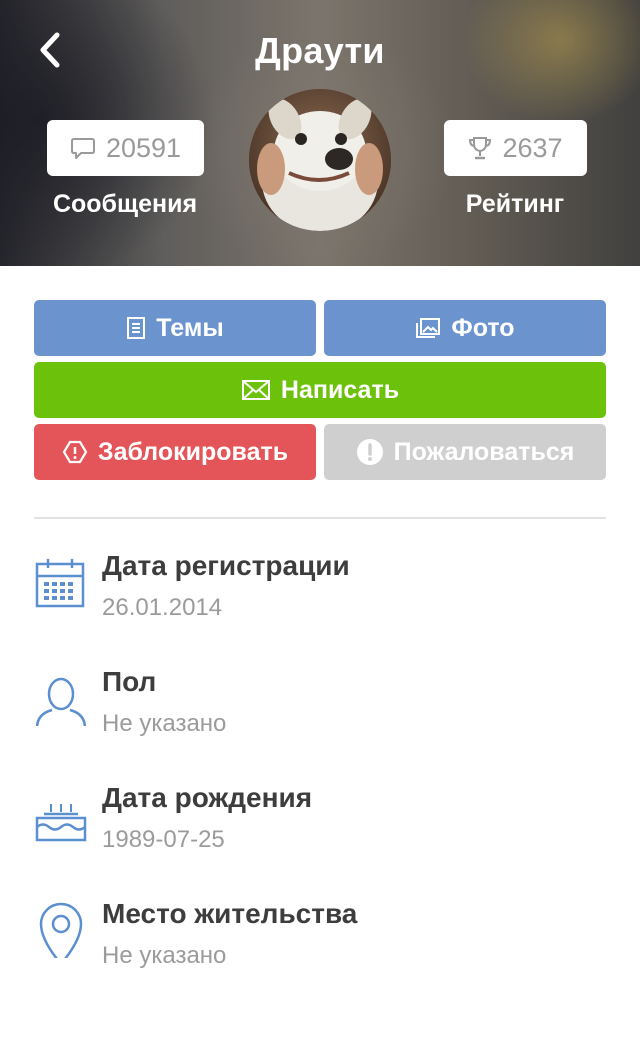  Describe the element at coordinates (369, 452) in the screenshot. I see `exclamation-circle-icon` at that location.